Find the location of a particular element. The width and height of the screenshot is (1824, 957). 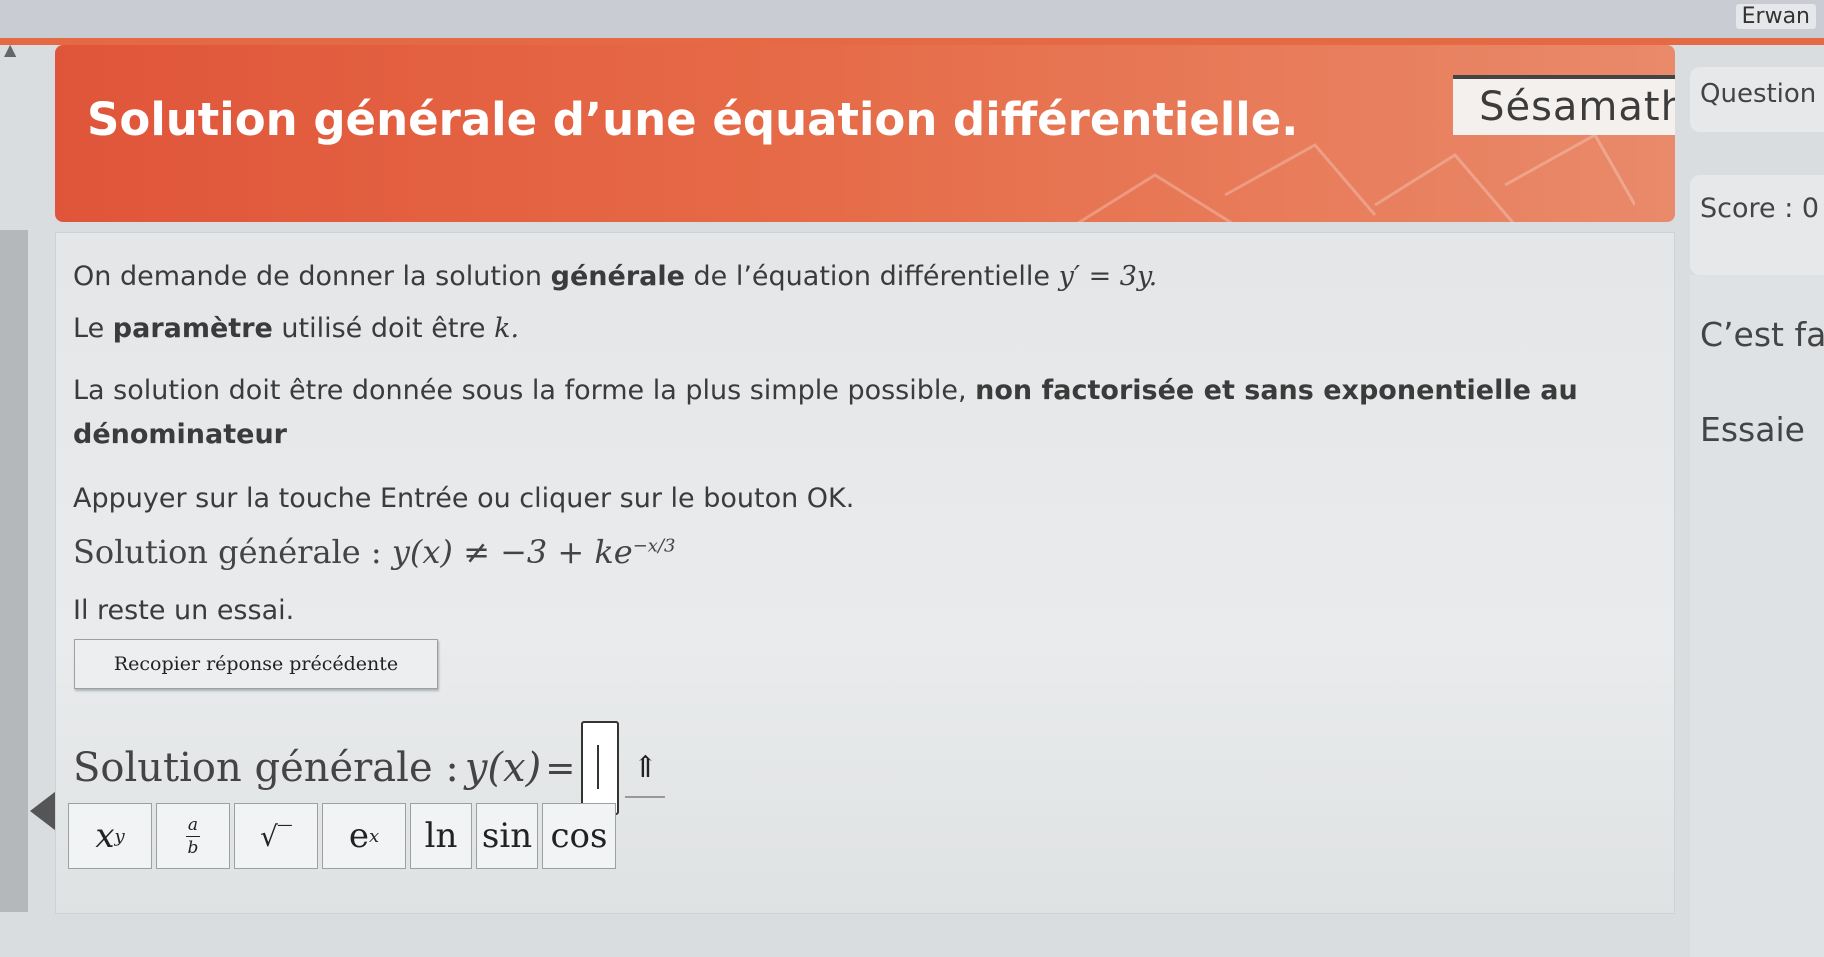

text: On demande de donner la solution is located at coordinates (312, 276).